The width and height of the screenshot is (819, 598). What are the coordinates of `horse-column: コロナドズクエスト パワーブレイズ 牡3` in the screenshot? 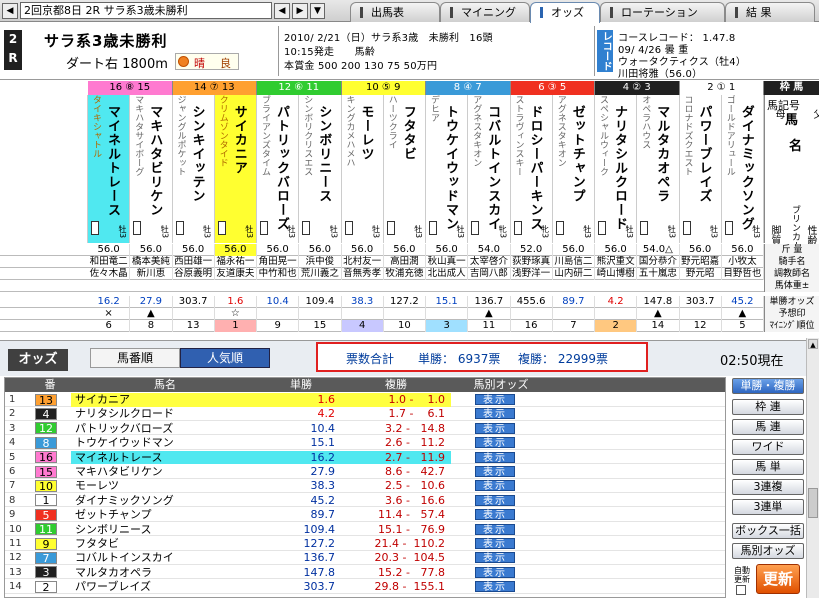 It's located at (700, 169).